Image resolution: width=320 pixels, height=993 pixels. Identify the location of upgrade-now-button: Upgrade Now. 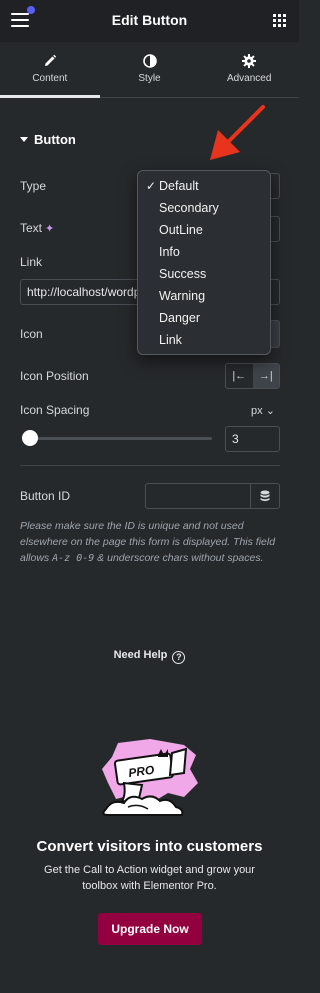
(150, 929).